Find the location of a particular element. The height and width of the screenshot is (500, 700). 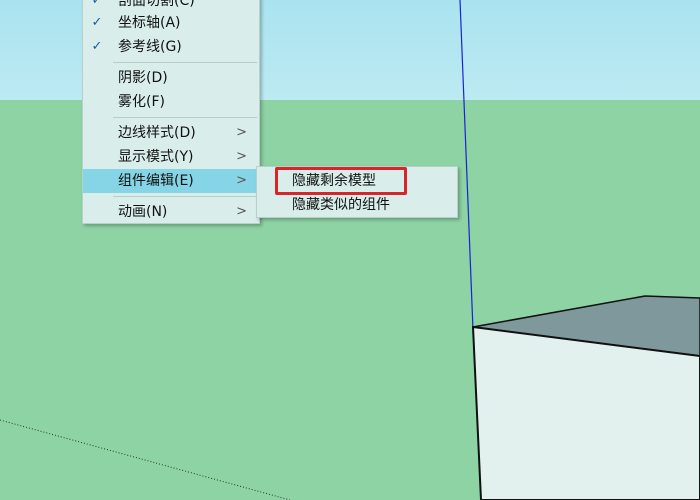

menu-item-edge-style: 边线样式(D) > is located at coordinates (171, 133).